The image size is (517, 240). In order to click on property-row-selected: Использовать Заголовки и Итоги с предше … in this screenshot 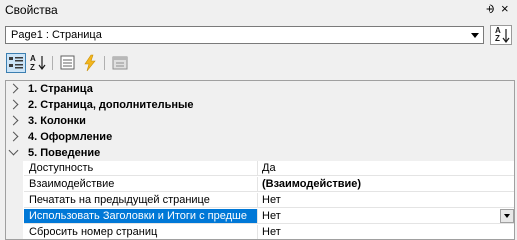, I will do `click(260, 217)`.